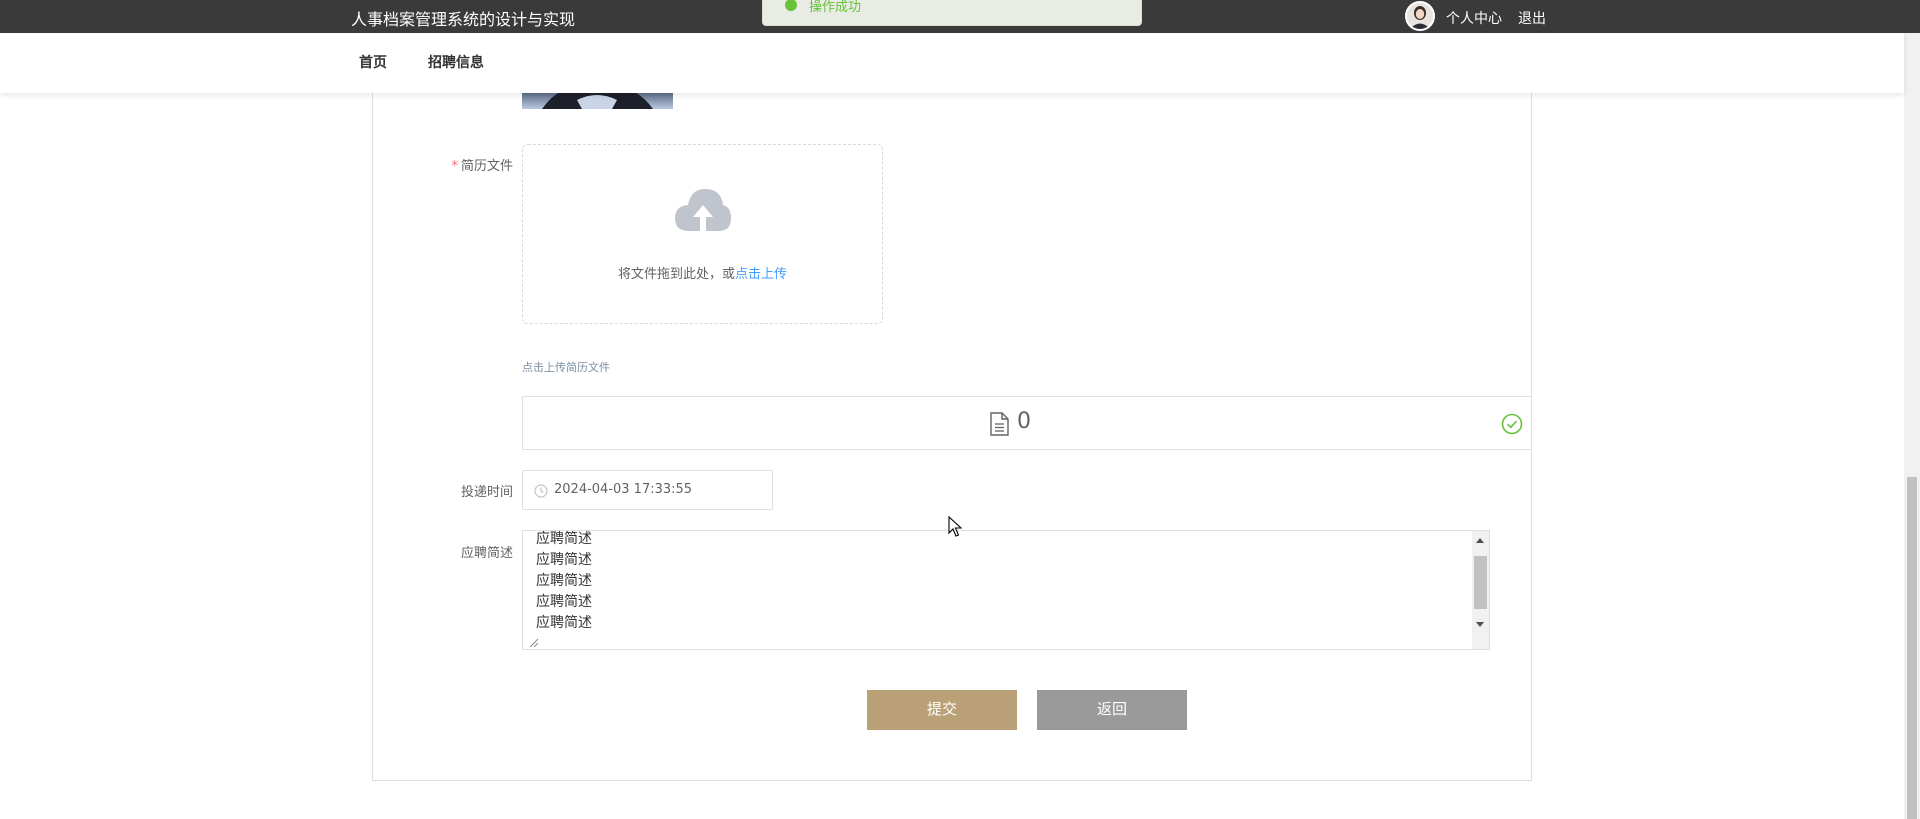 The height and width of the screenshot is (819, 1920). I want to click on submit-button: 提交, so click(942, 710).